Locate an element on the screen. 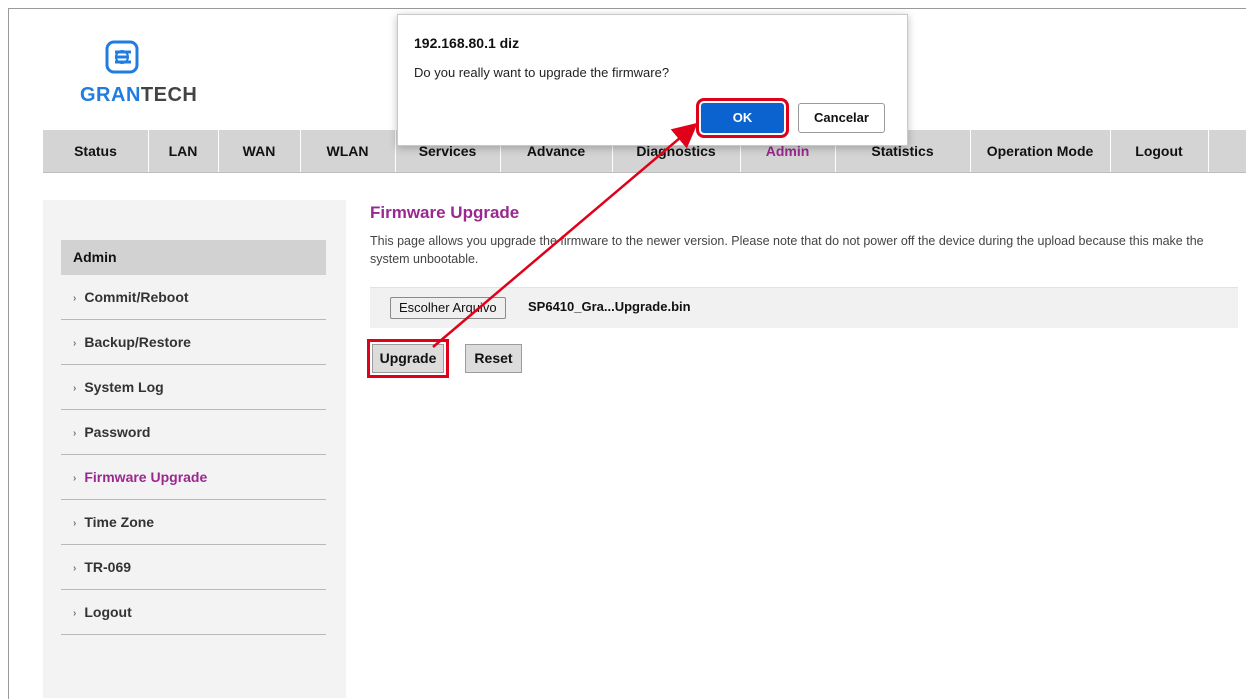 Image resolution: width=1246 pixels, height=699 pixels. sidebar-item-label: Time Zone is located at coordinates (119, 522).